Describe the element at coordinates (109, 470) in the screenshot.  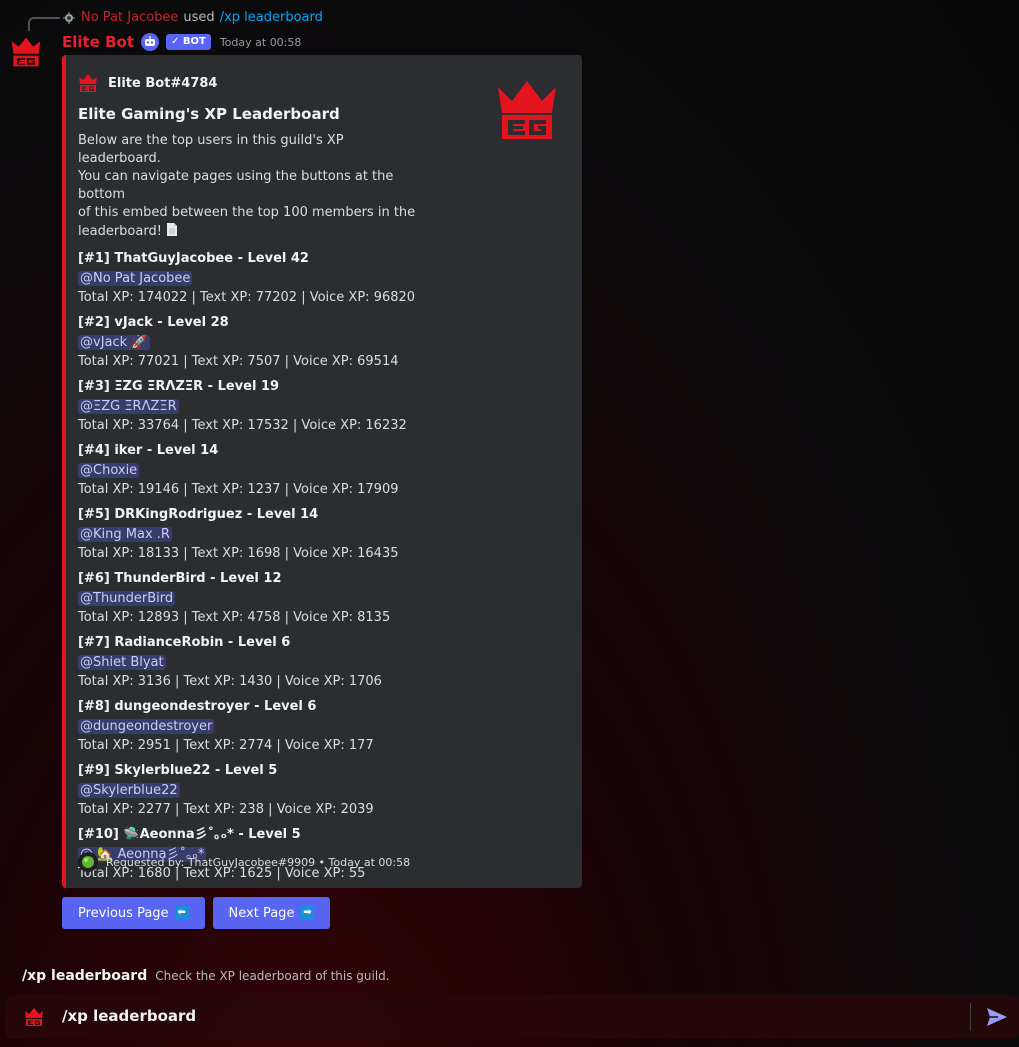
I see `user-mention: @Choxie` at that location.